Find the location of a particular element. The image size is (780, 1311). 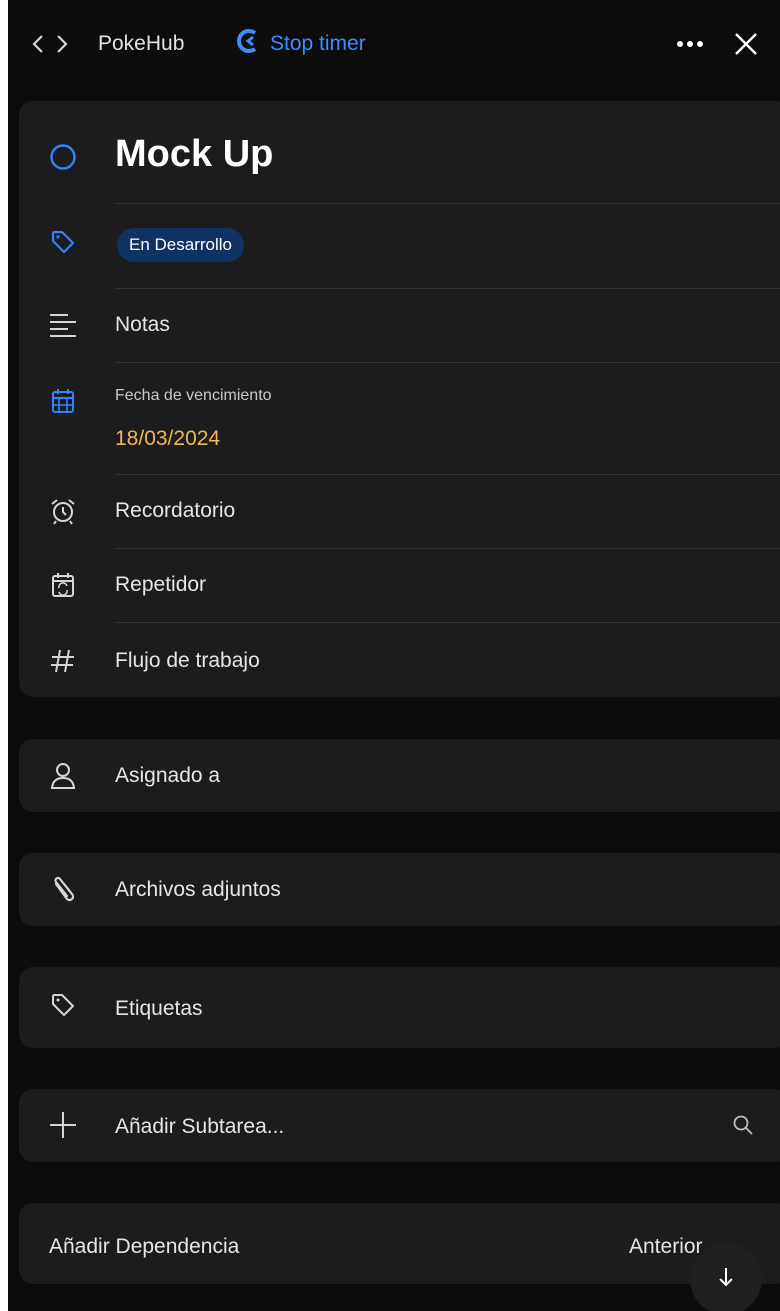

assigned-card: Asignado a is located at coordinates (399, 775).